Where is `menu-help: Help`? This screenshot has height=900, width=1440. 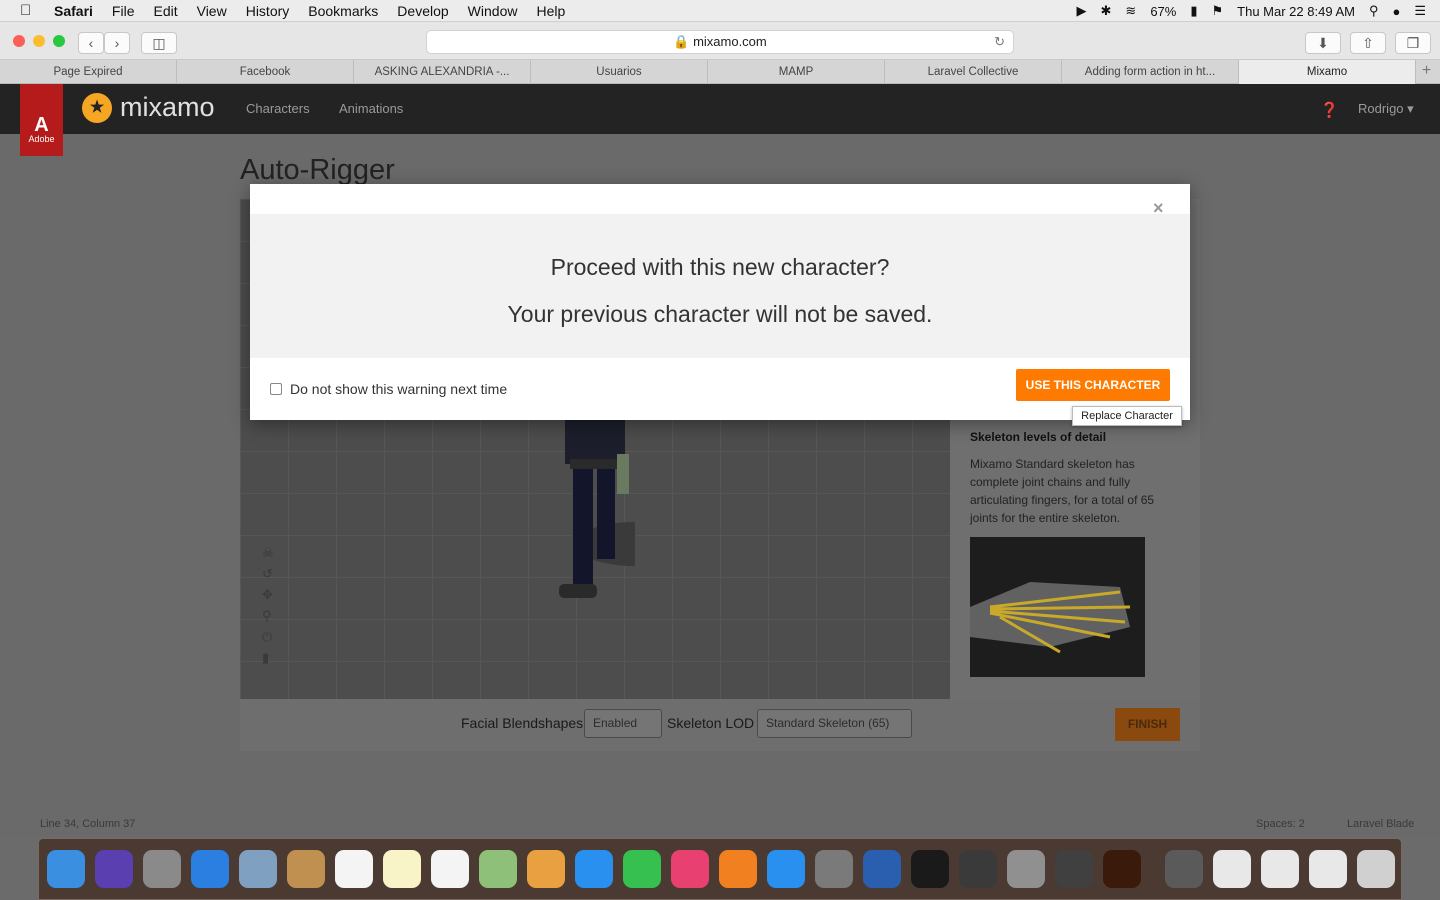
menu-help: Help is located at coordinates (550, 11).